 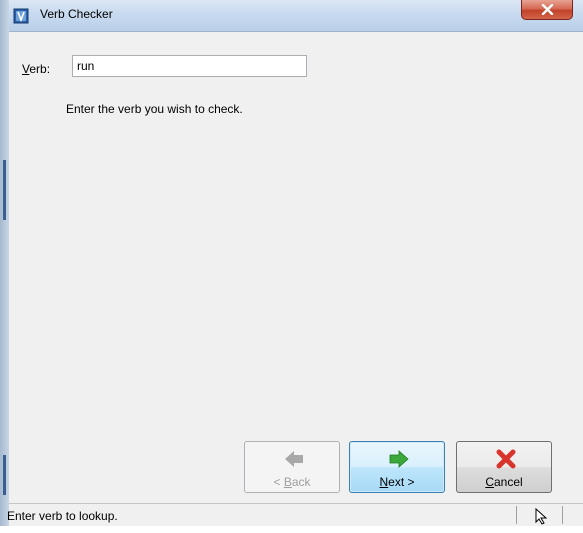 What do you see at coordinates (295, 515) in the screenshot?
I see `status-bar: Enter verb to lookup.` at bounding box center [295, 515].